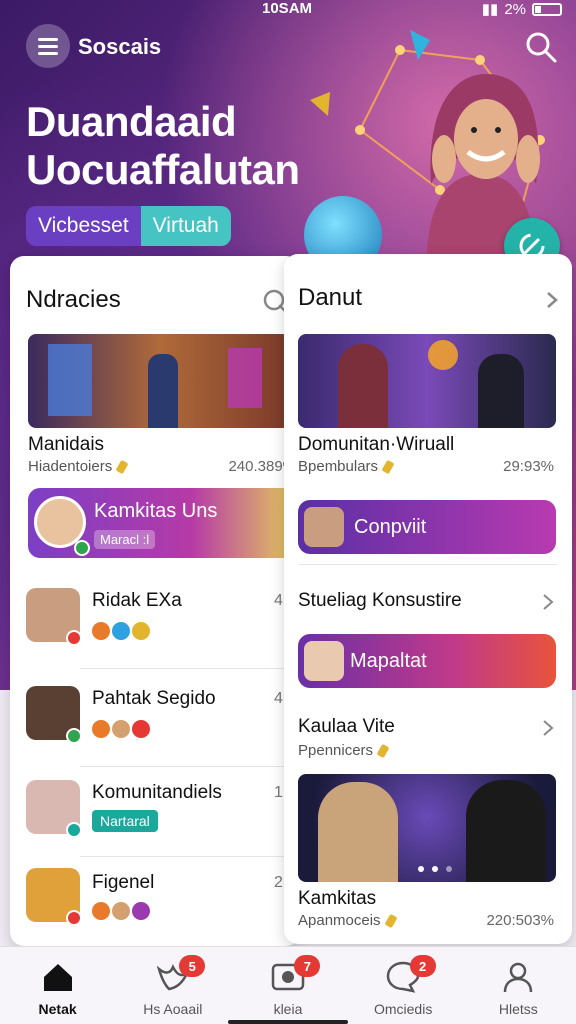  What do you see at coordinates (330, 297) in the screenshot?
I see `right-card-title: Danut` at bounding box center [330, 297].